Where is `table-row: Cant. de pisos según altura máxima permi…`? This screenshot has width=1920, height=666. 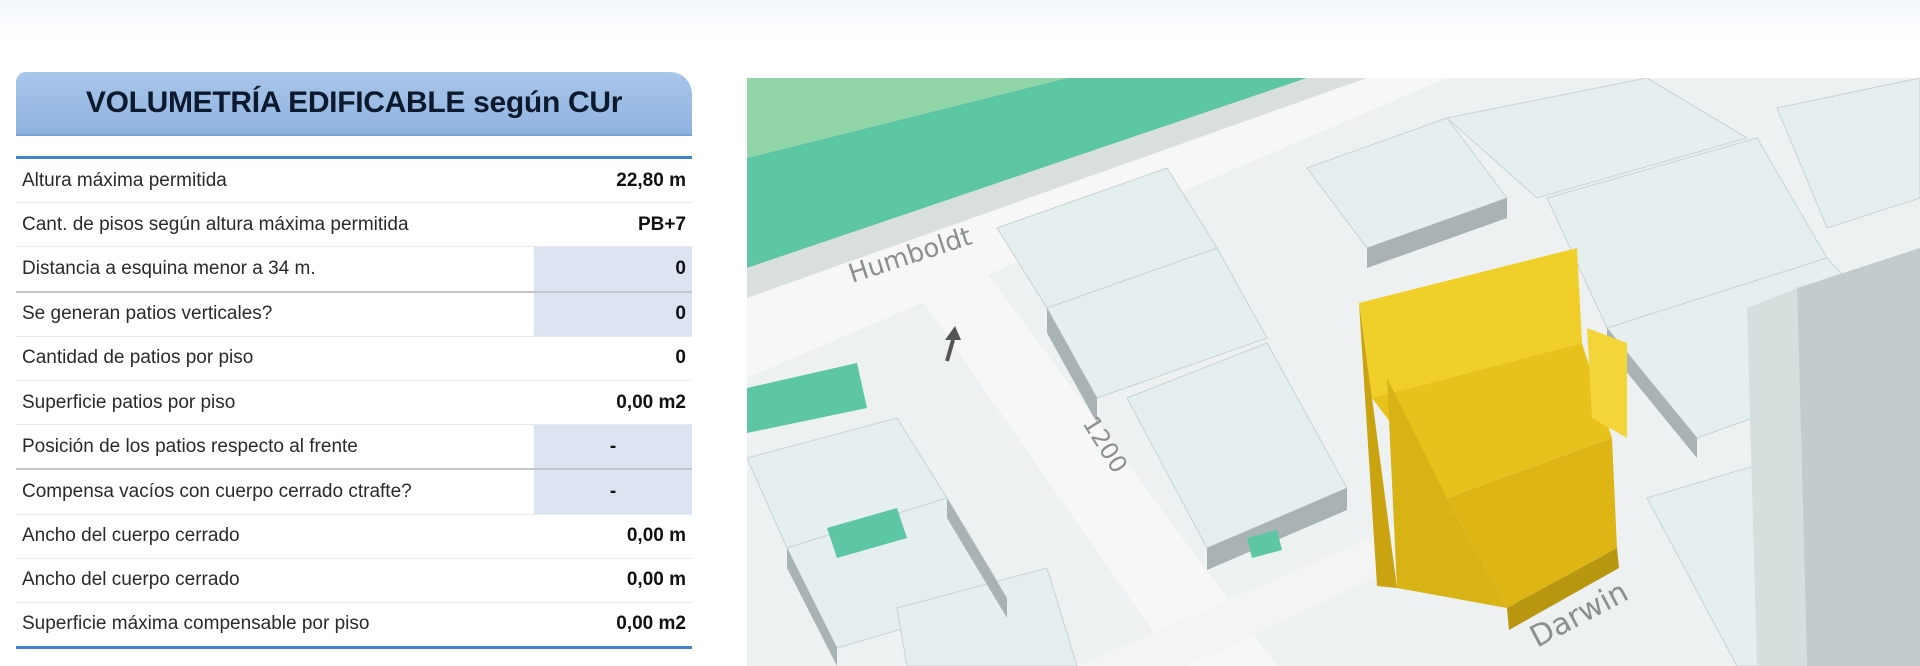
table-row: Cant. de pisos según altura máxima permi… is located at coordinates (354, 225).